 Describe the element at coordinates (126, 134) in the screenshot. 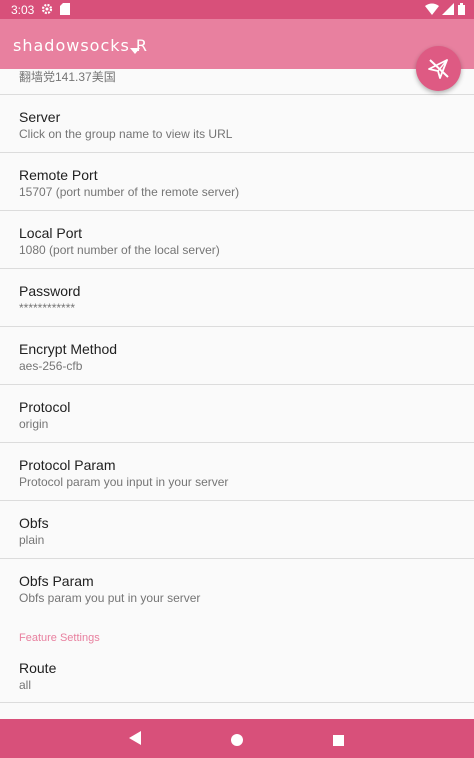

I see `row-subtitle: Click on the group name to view its URL` at that location.